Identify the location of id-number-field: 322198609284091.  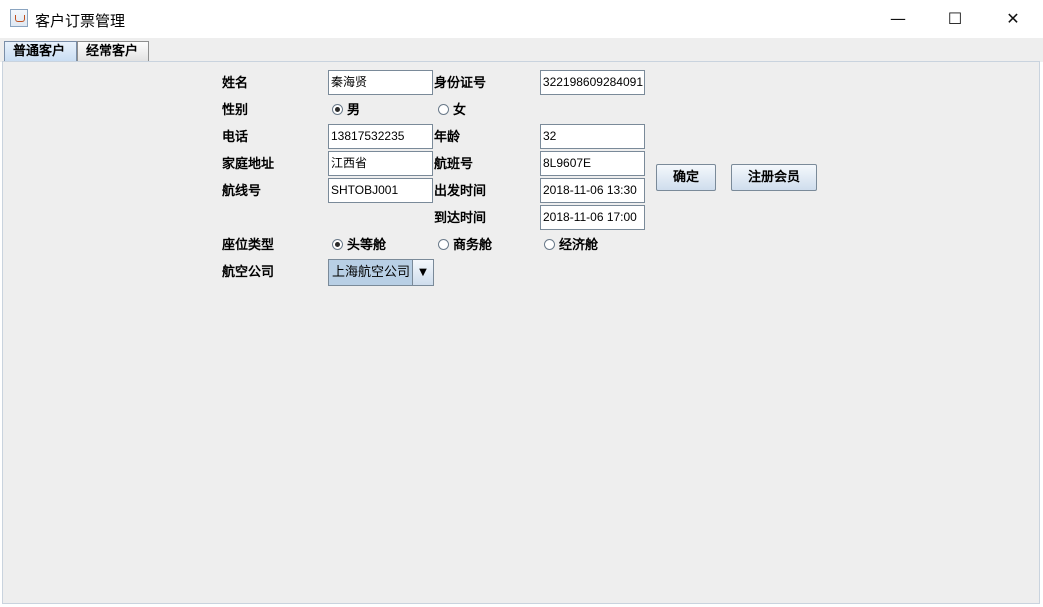
(592, 82).